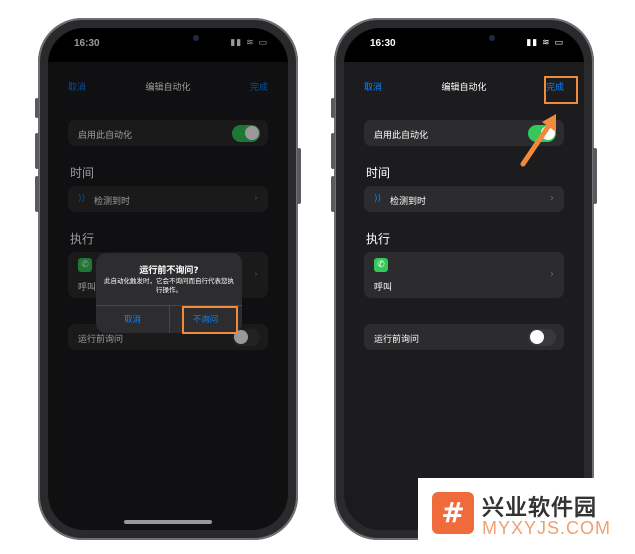 The width and height of the screenshot is (635, 554). I want to click on nfc-icon: )), so click(378, 199).